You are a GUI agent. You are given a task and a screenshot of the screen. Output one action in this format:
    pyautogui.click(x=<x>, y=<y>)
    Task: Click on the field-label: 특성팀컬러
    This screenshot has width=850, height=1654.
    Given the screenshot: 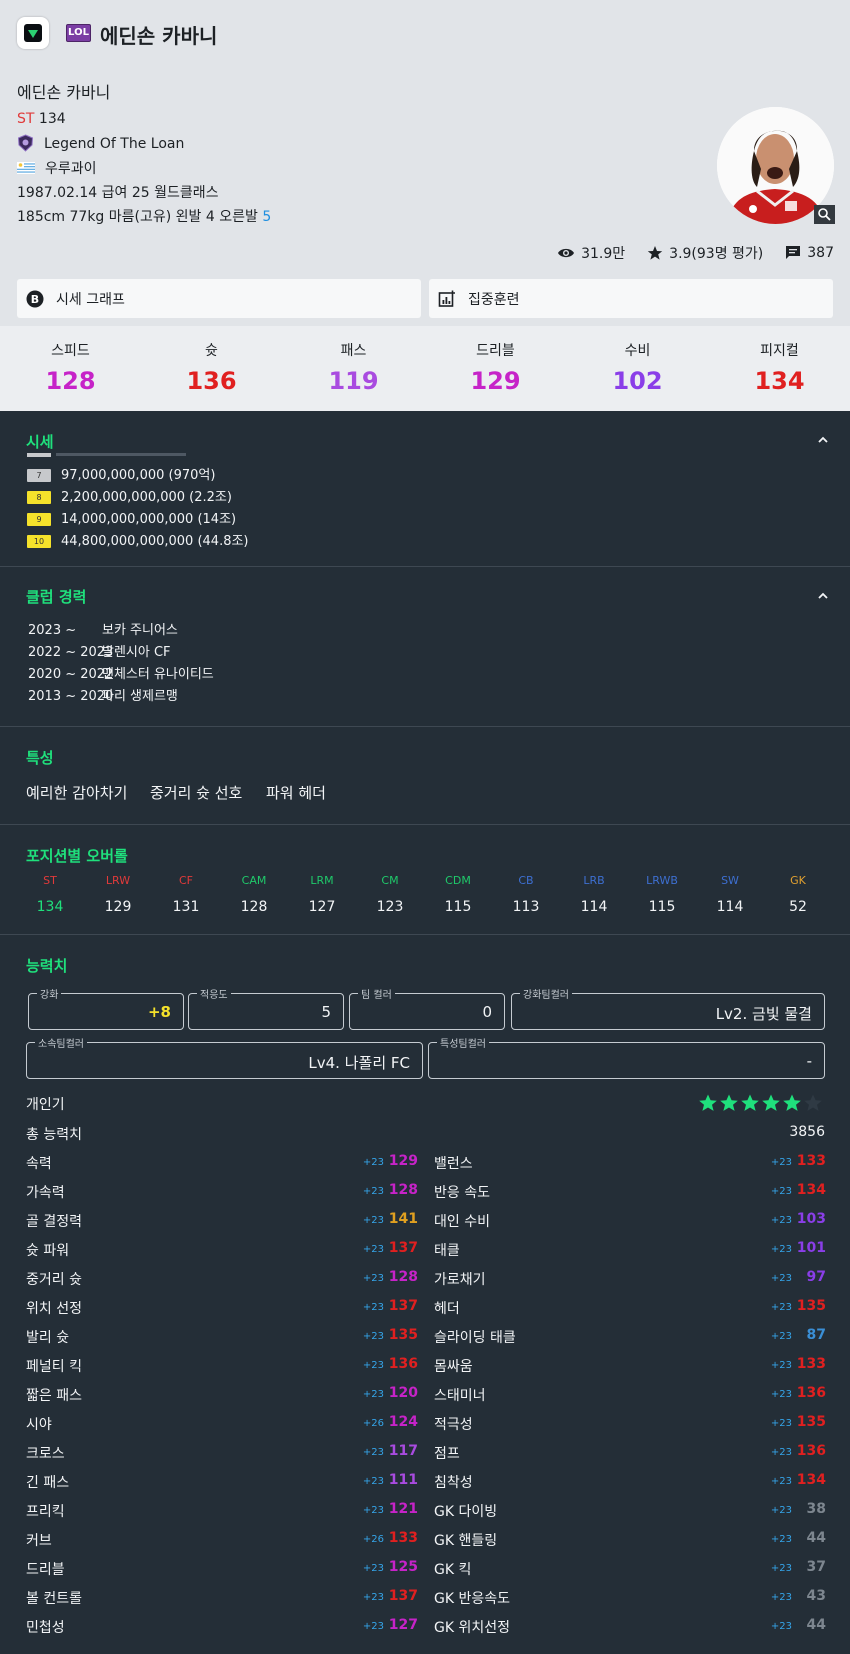 What is the action you would take?
    pyautogui.click(x=463, y=1042)
    